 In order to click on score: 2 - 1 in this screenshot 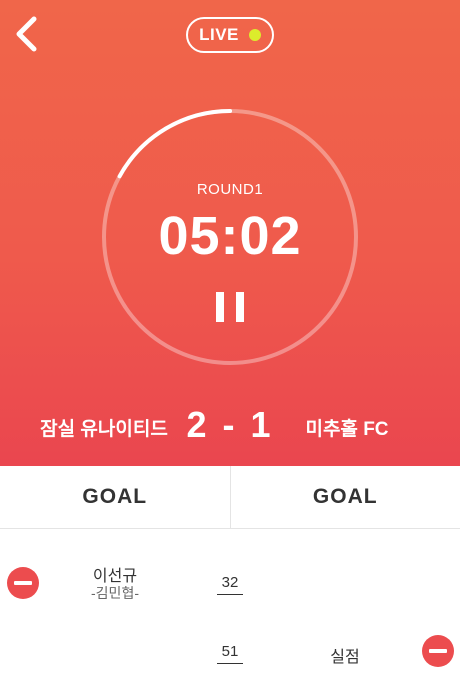, I will do `click(230, 424)`.